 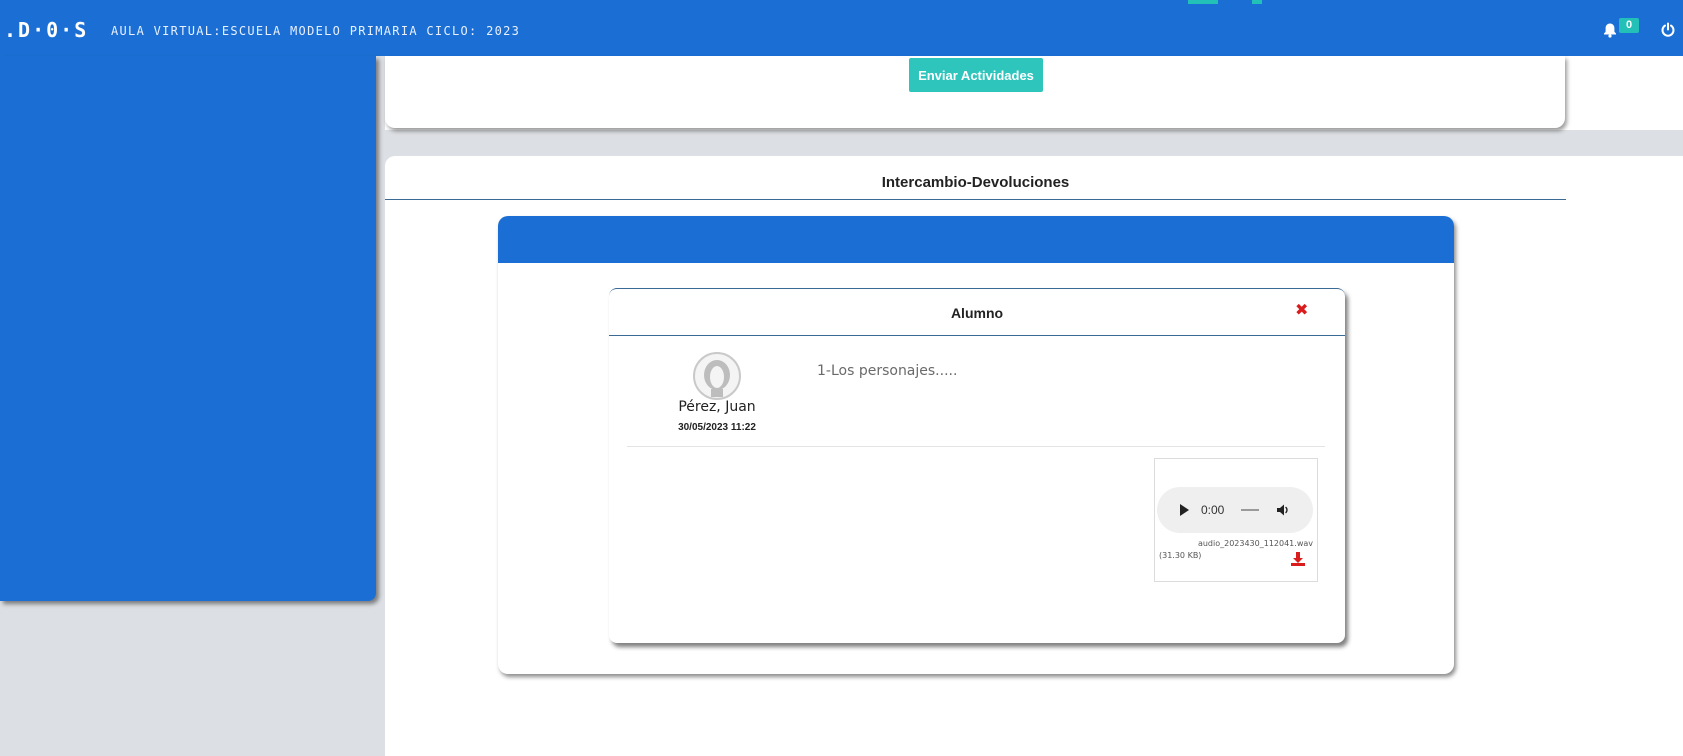 What do you see at coordinates (1610, 30) in the screenshot?
I see `bell-icon` at bounding box center [1610, 30].